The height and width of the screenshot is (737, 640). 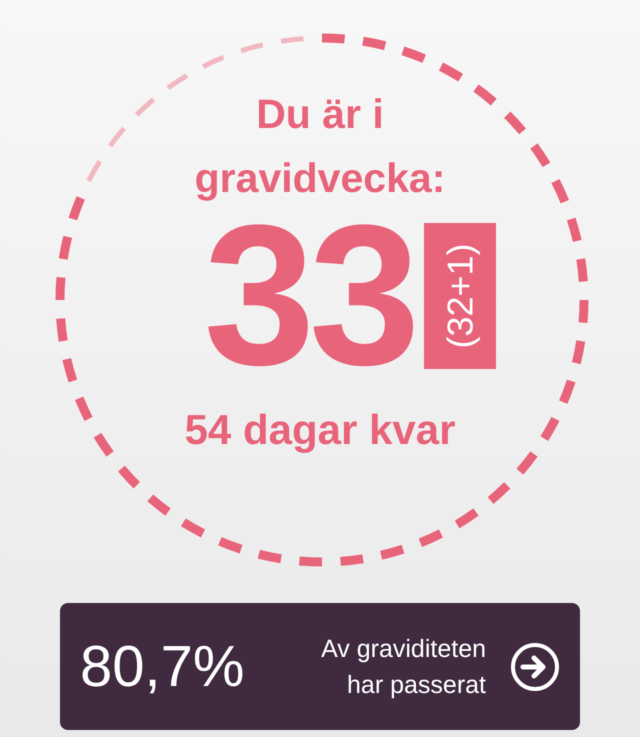 I want to click on arrow-circle-icon, so click(x=535, y=667).